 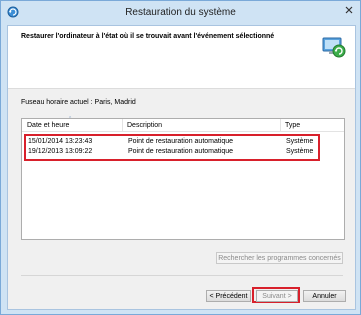 I want to click on timezone-label: Fuseau horaire actuel : Paris, Madrid, so click(x=78, y=102).